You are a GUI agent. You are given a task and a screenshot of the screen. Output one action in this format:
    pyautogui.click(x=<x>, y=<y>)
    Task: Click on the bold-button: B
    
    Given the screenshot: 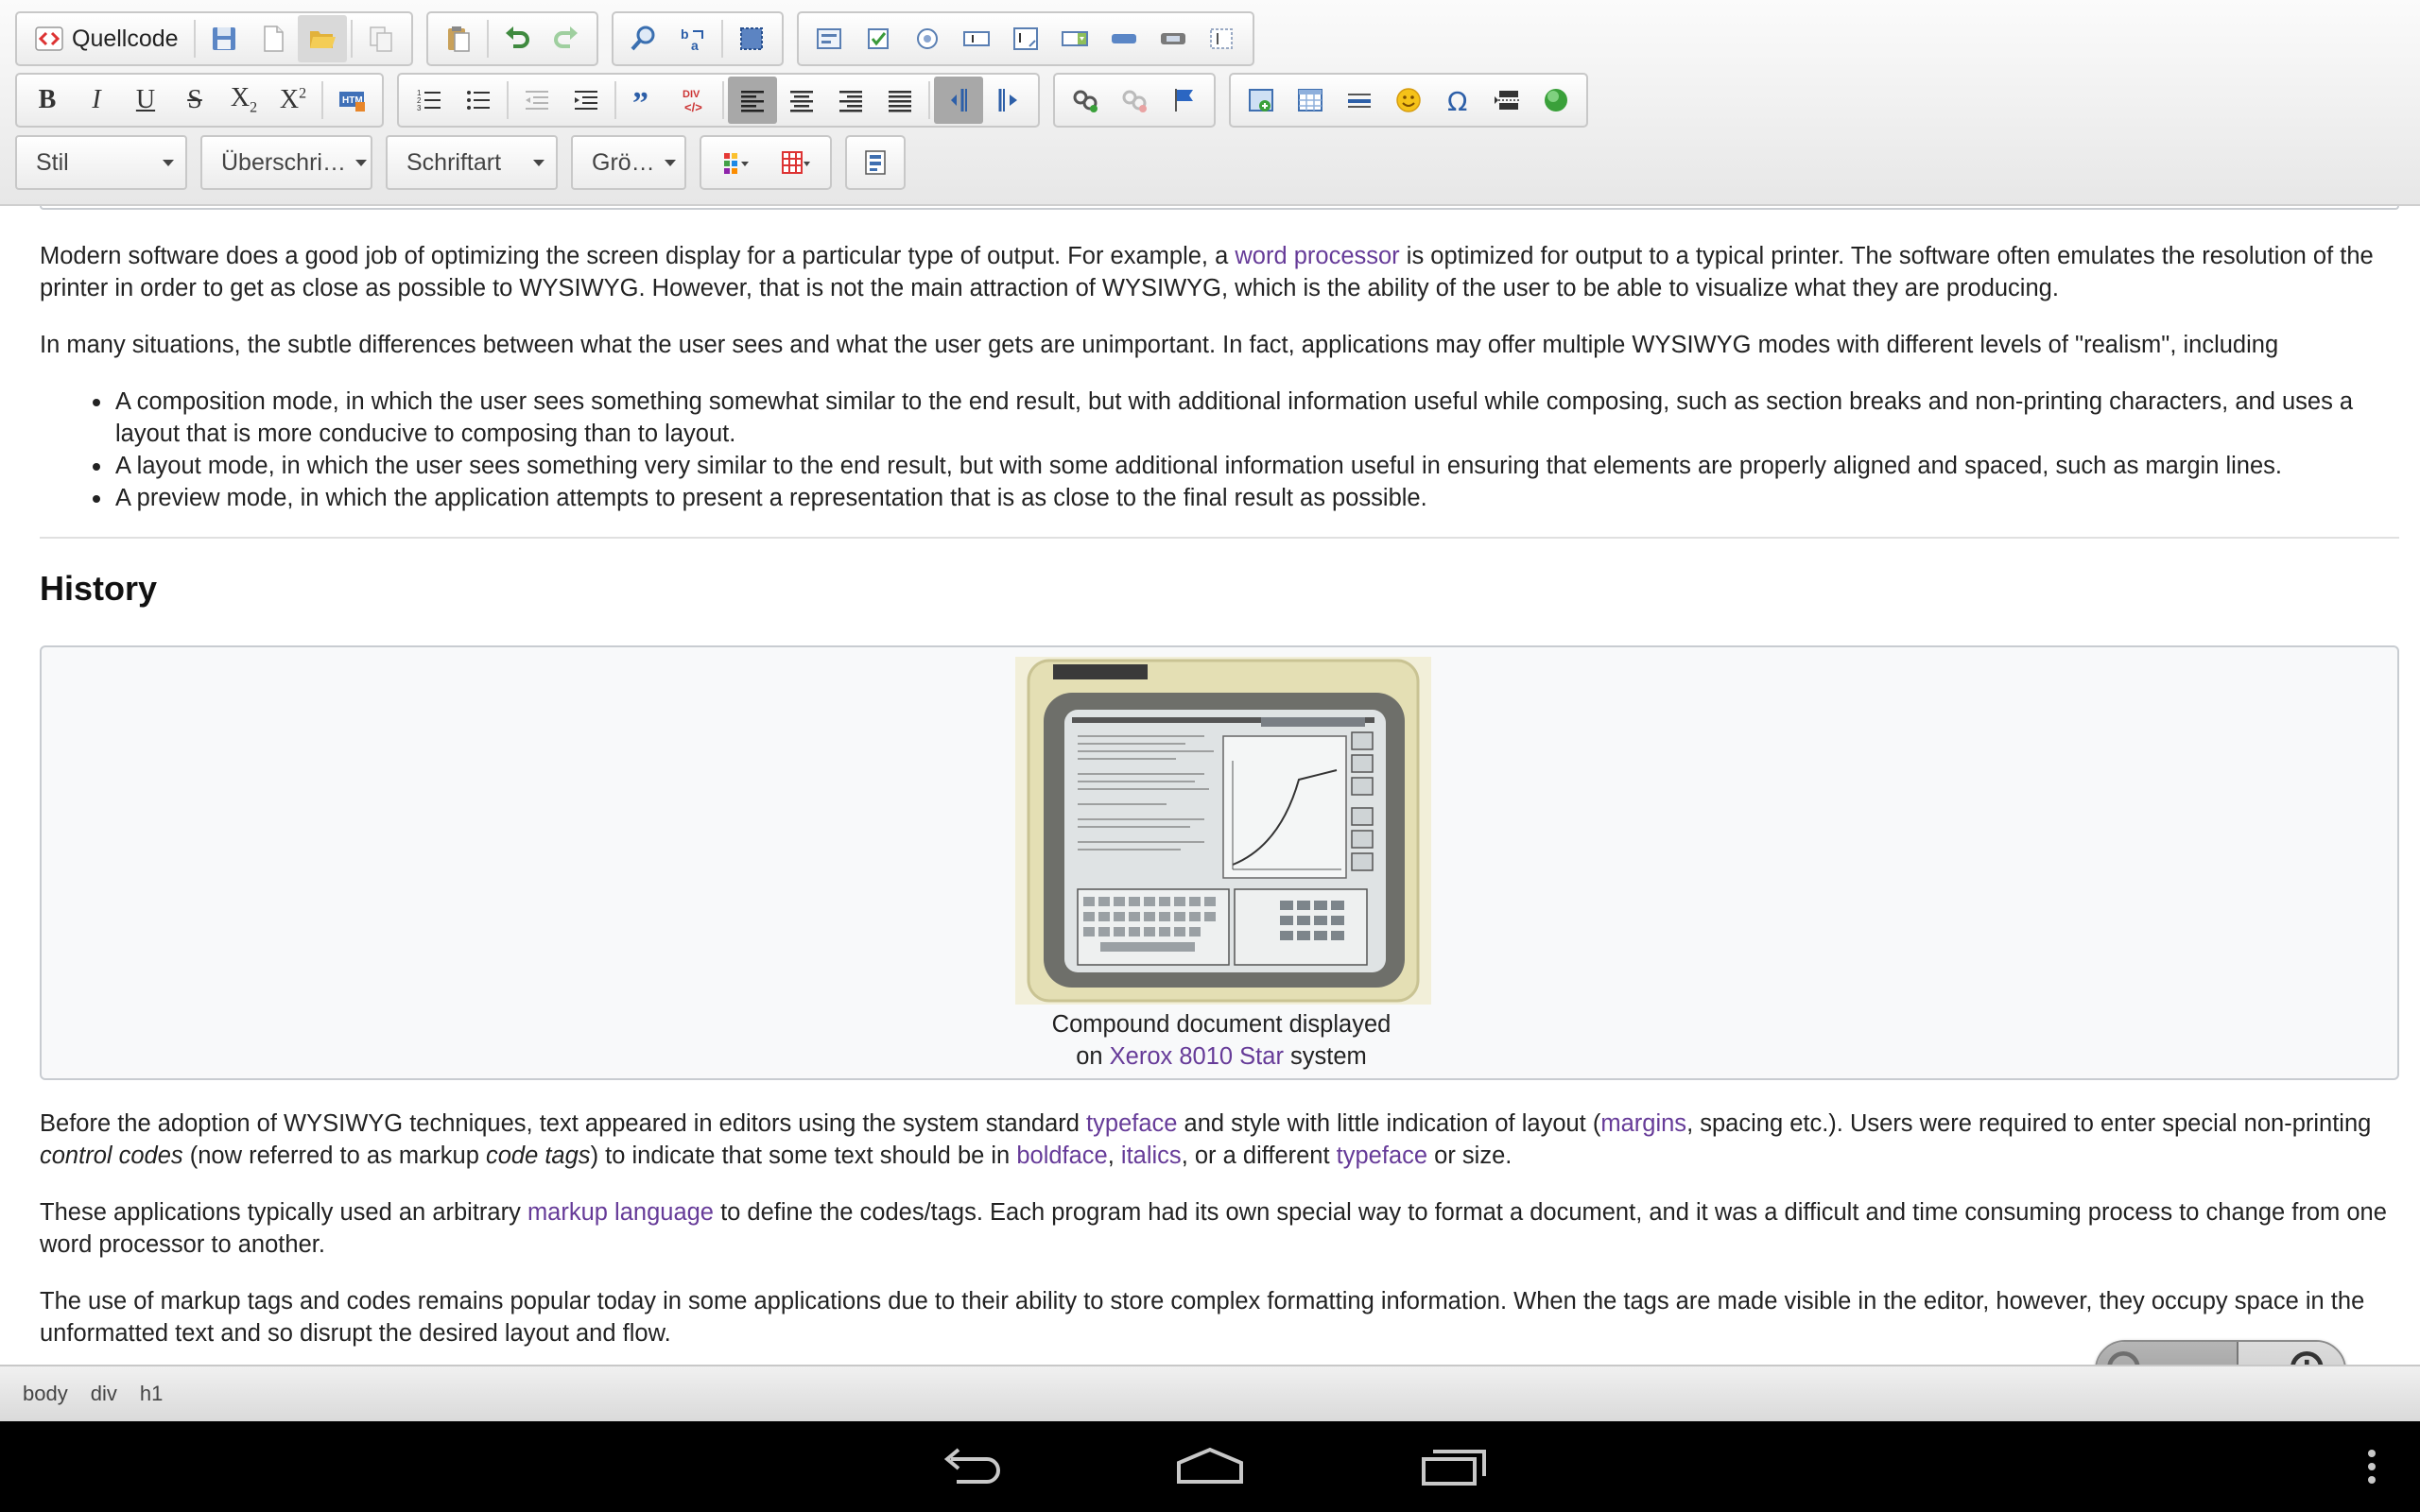 What is the action you would take?
    pyautogui.click(x=47, y=100)
    